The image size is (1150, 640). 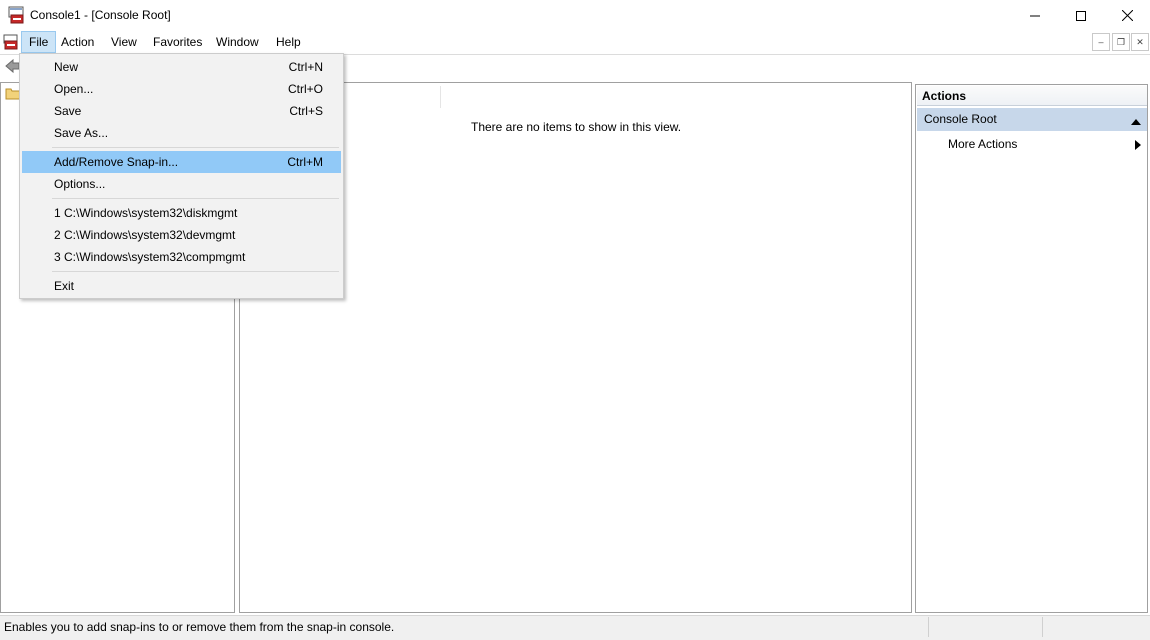 I want to click on close-button, so click(x=1127, y=15).